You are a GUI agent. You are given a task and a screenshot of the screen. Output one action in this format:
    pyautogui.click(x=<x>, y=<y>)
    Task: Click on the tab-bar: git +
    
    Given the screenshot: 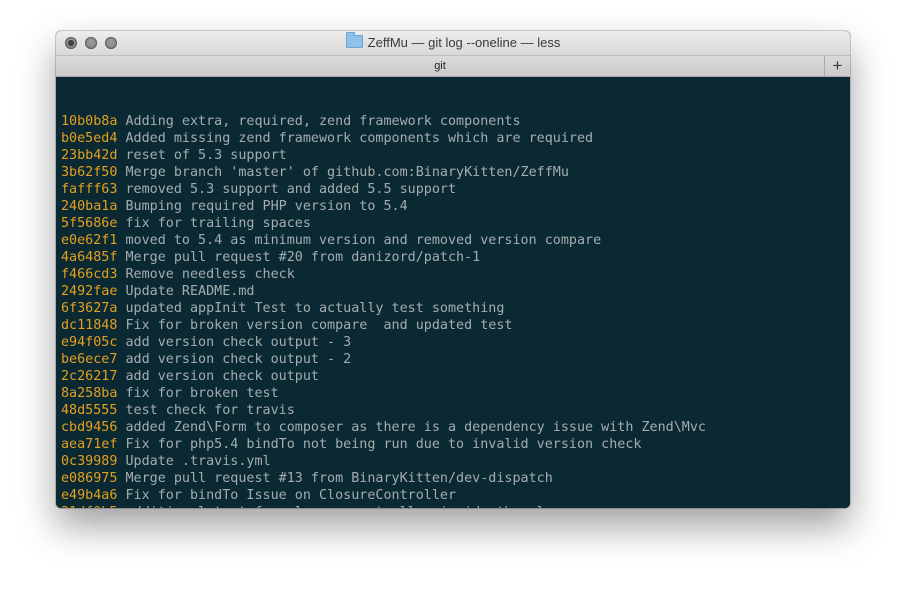 What is the action you would take?
    pyautogui.click(x=453, y=66)
    